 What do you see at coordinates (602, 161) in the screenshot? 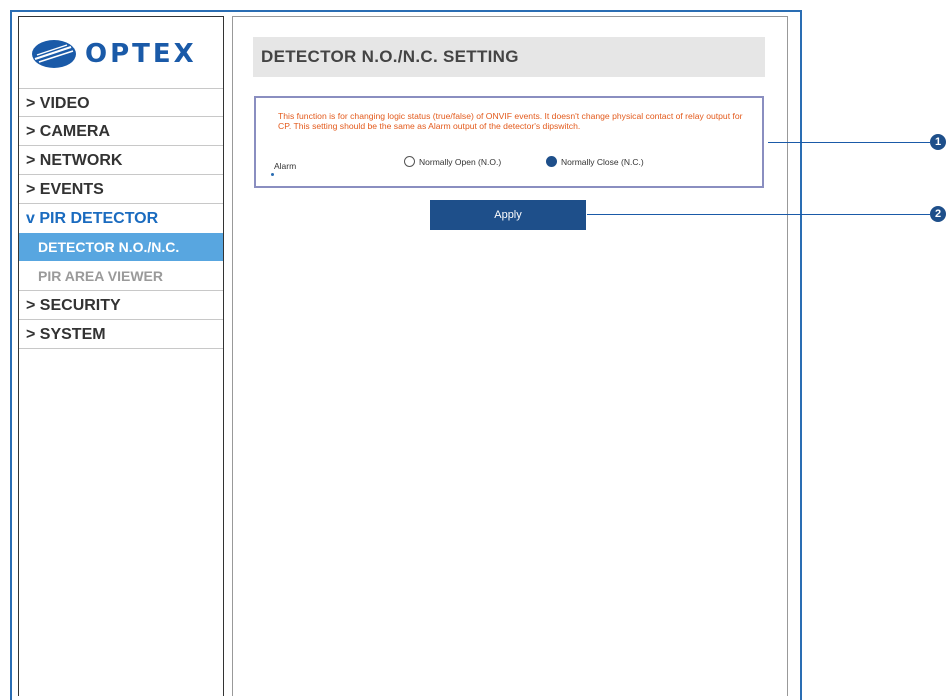
I see `radio-label-nc: Normally Close (N.C.)` at bounding box center [602, 161].